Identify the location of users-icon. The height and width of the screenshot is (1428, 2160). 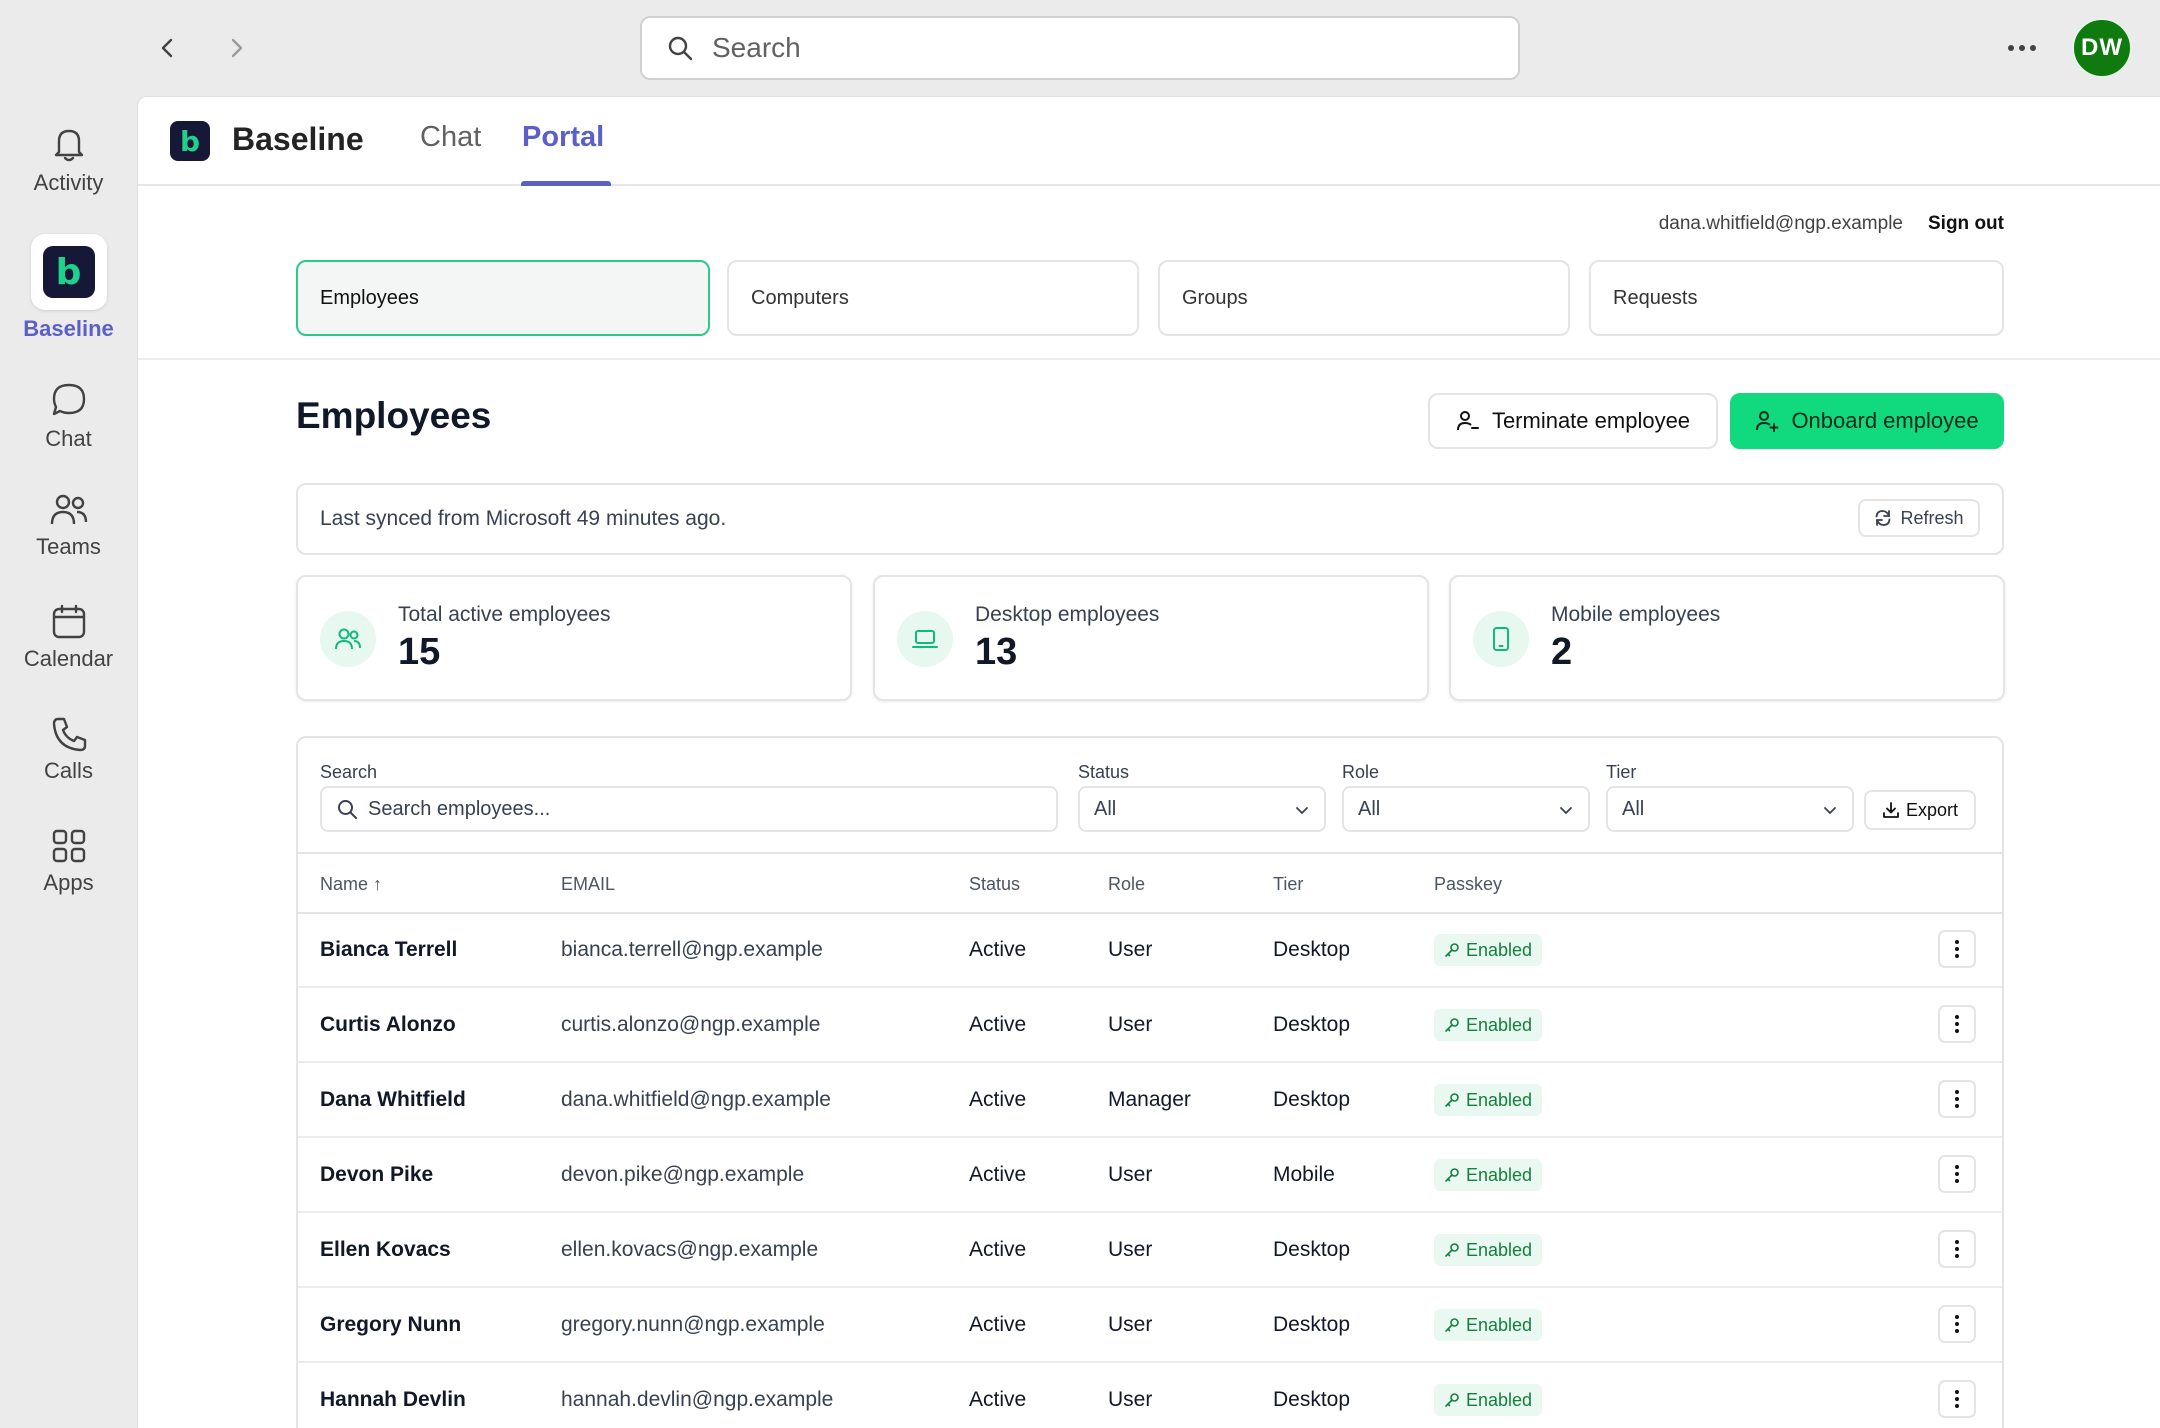
(348, 639).